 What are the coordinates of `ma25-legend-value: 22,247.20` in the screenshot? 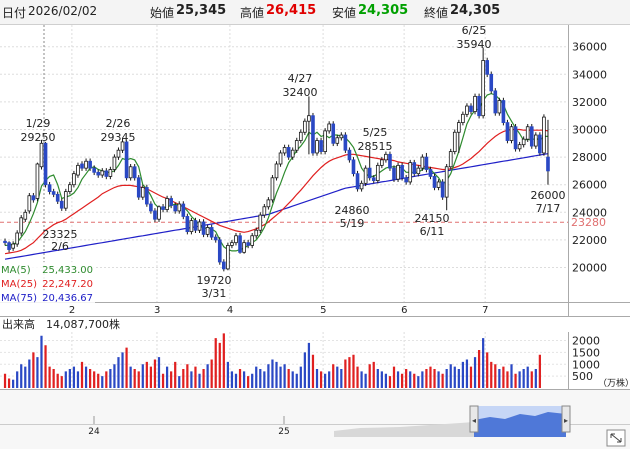 It's located at (67, 284).